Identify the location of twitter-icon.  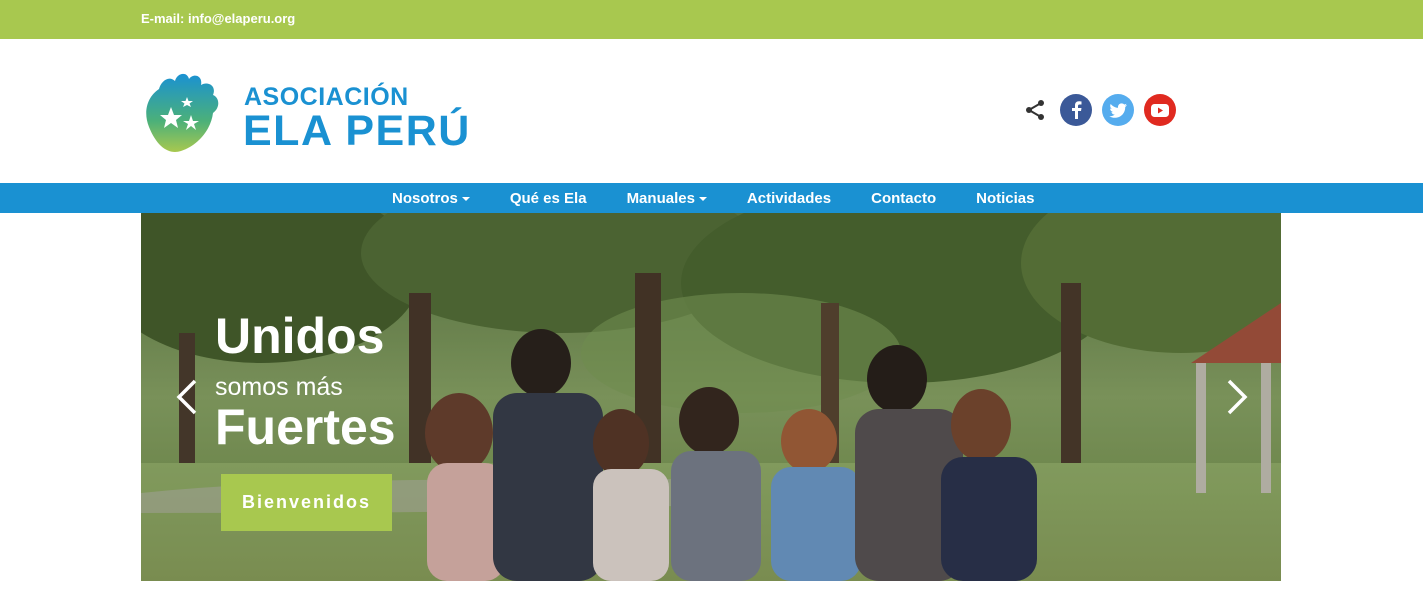
(1118, 110).